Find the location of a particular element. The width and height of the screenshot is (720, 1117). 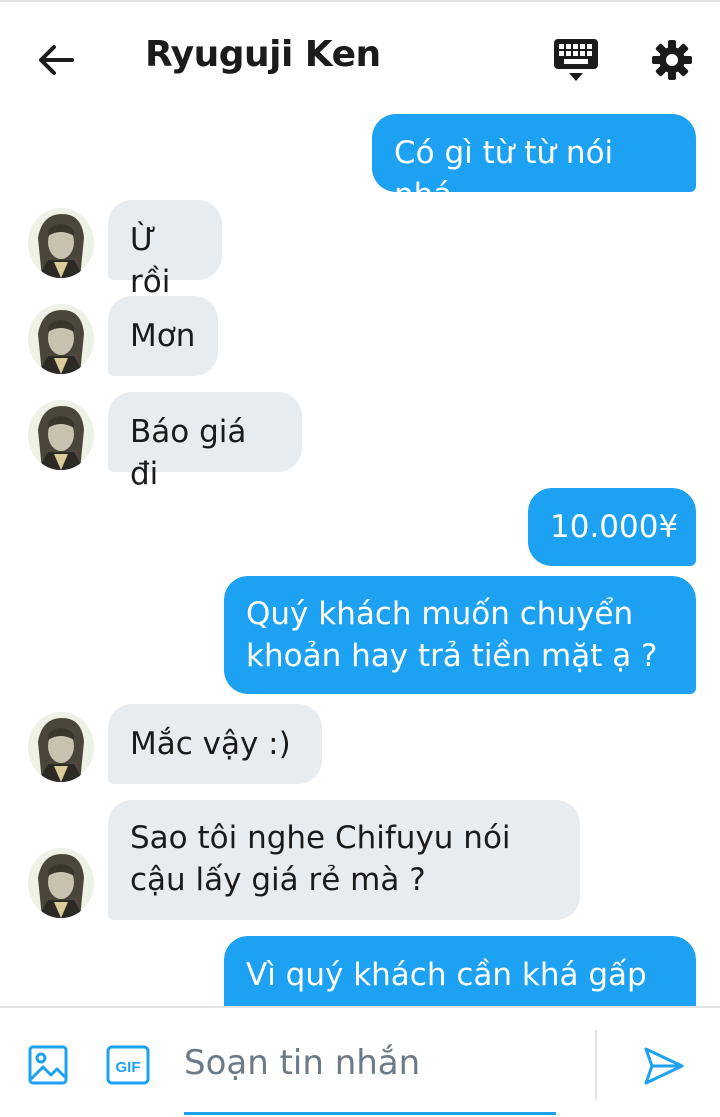

message-text: 10.000¥ is located at coordinates (614, 527).